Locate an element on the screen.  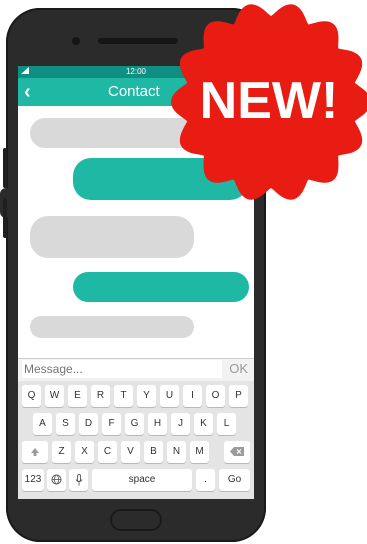
shift-key is located at coordinates (35, 452).